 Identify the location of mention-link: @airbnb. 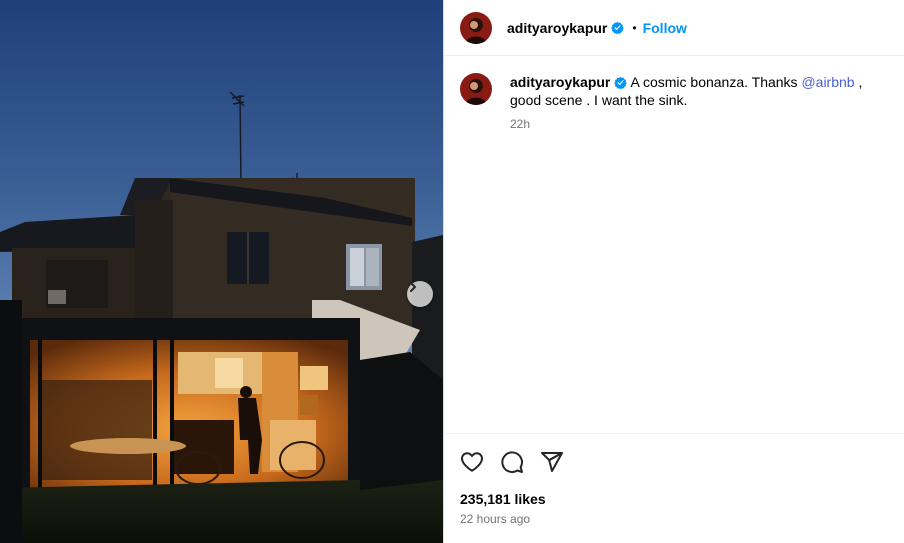
(827, 82).